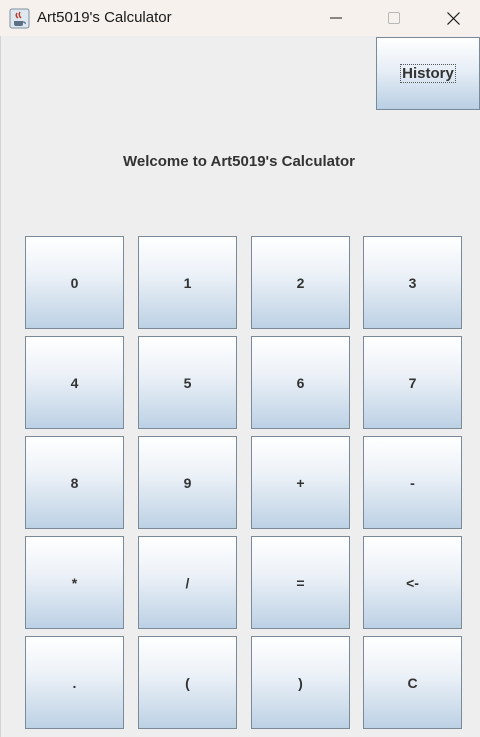 The width and height of the screenshot is (480, 737). What do you see at coordinates (74, 382) in the screenshot?
I see `key-4: 4` at bounding box center [74, 382].